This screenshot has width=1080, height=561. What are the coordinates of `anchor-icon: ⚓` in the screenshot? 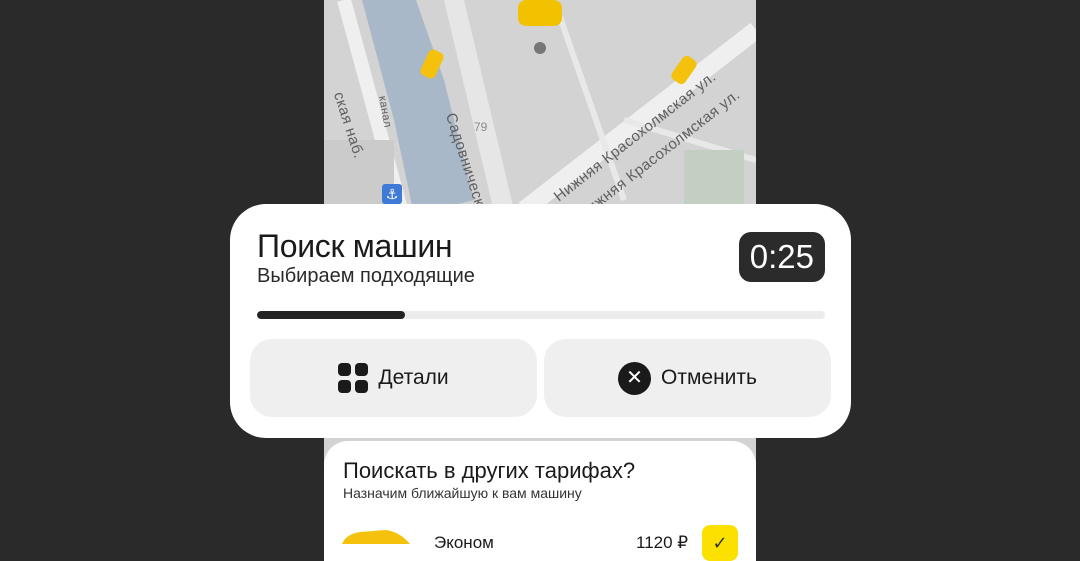 It's located at (392, 194).